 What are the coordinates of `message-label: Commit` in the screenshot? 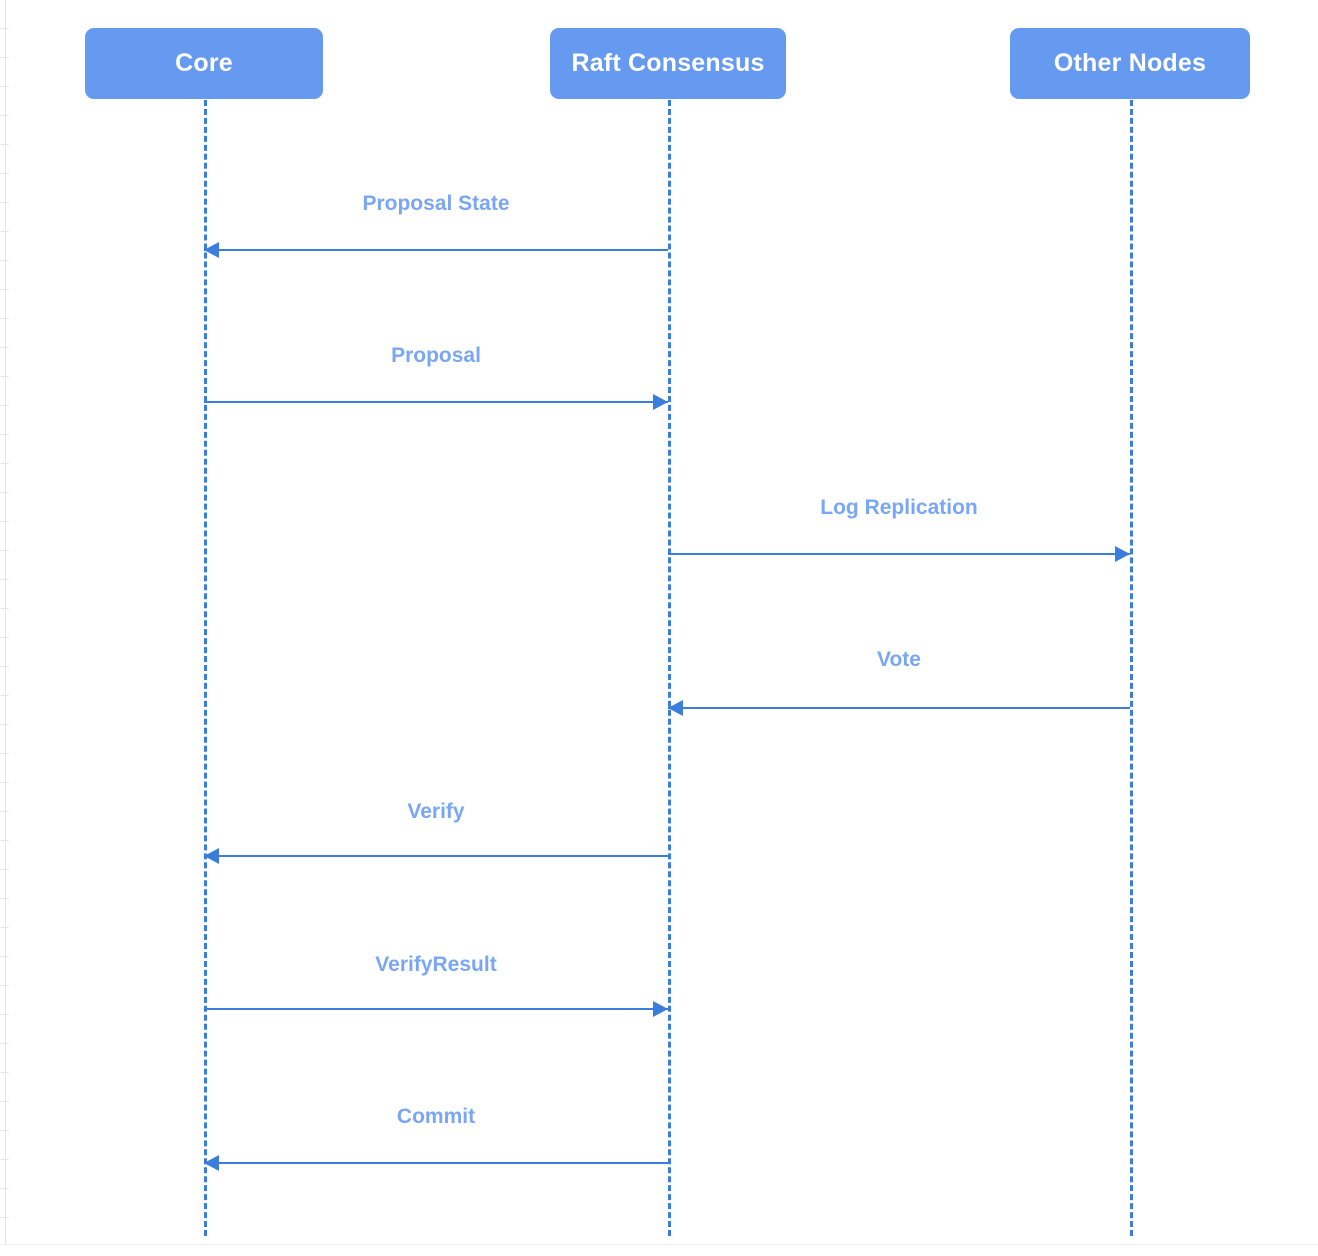 It's located at (436, 1116).